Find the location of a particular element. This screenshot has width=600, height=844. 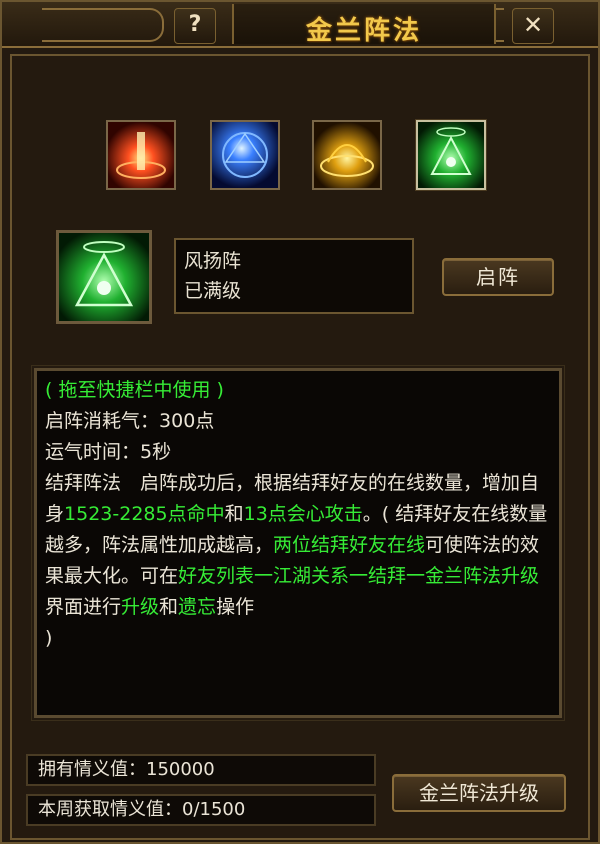

close-paren: ) is located at coordinates (49, 638).